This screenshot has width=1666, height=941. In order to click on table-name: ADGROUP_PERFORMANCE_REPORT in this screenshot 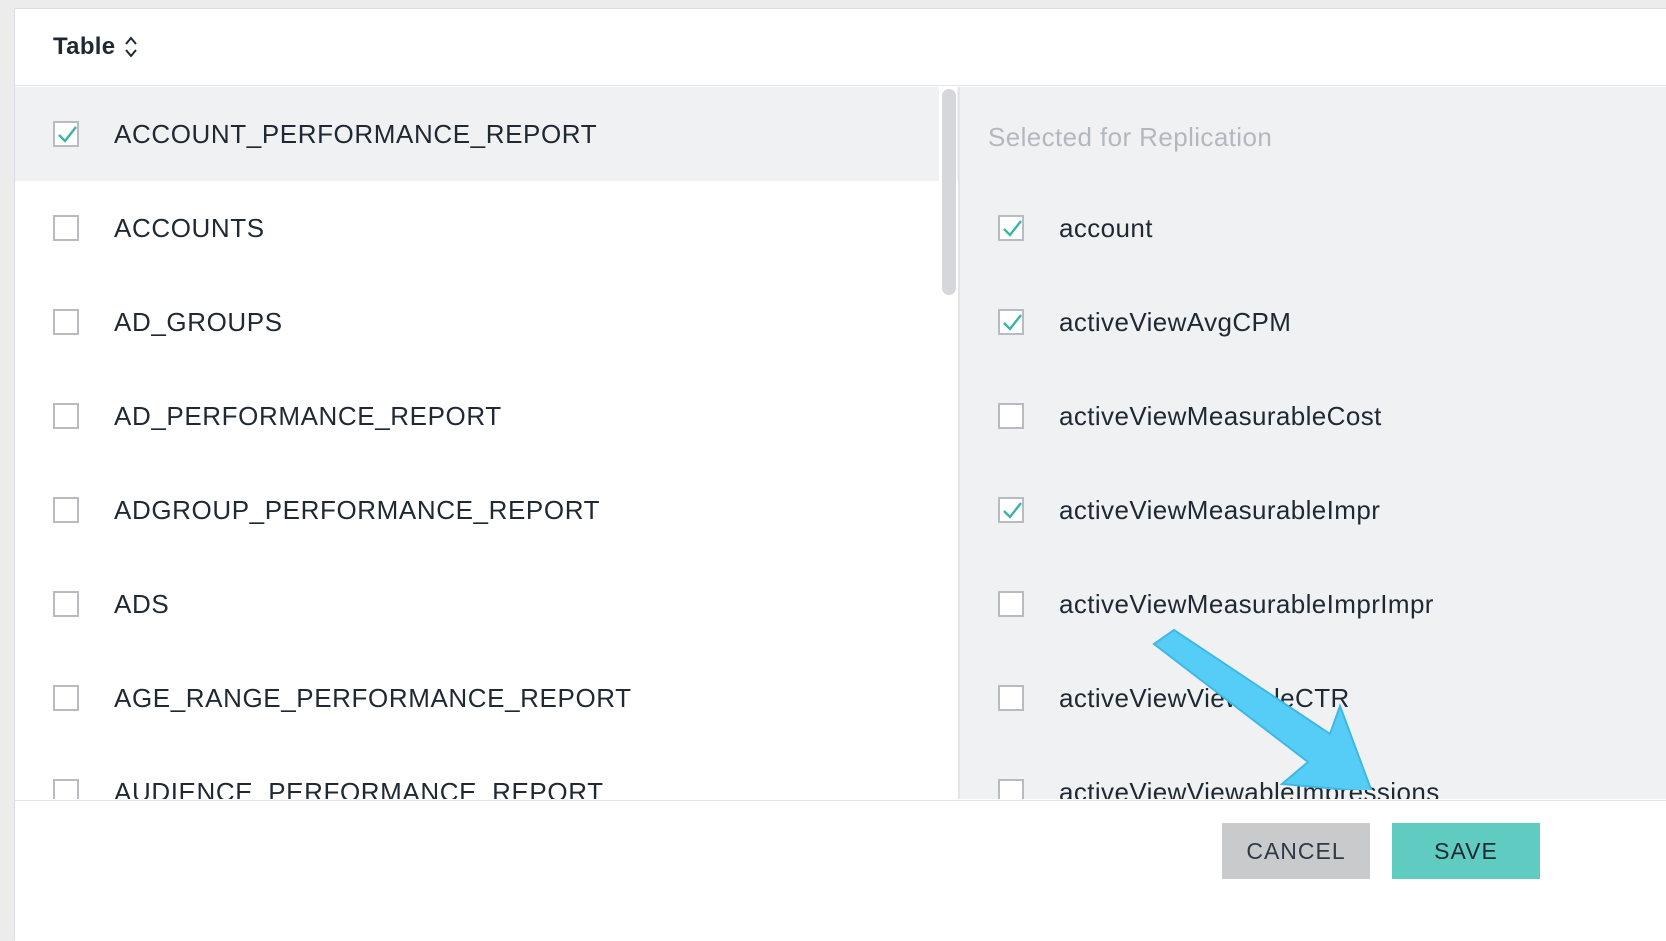, I will do `click(357, 509)`.